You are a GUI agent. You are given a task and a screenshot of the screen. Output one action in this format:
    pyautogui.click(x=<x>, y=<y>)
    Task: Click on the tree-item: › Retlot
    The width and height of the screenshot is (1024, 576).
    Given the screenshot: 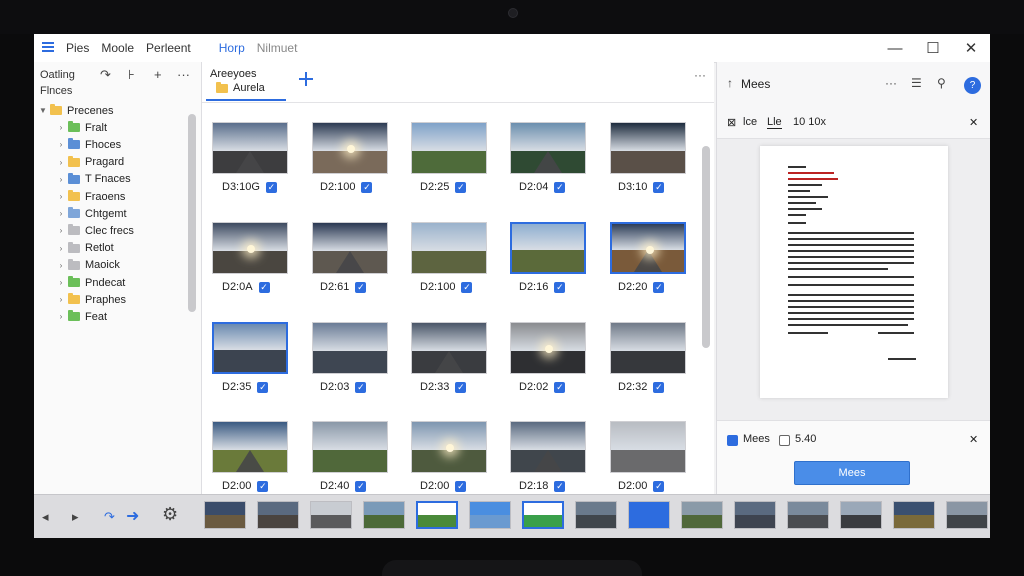 What is the action you would take?
    pyautogui.click(x=85, y=248)
    